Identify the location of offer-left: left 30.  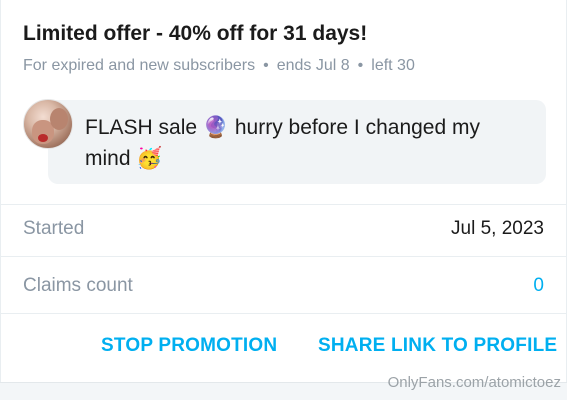
(393, 65).